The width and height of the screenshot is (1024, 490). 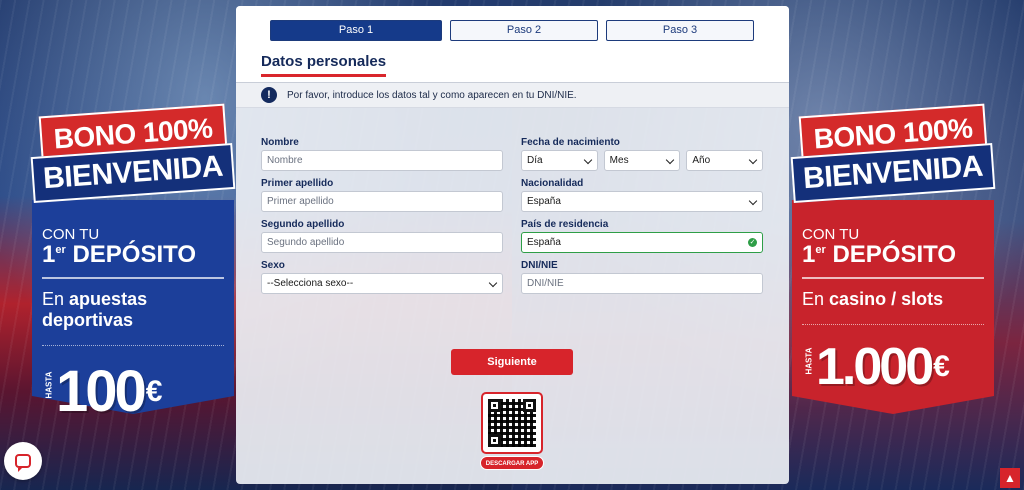 I want to click on nacionalidad-value: España, so click(x=544, y=201).